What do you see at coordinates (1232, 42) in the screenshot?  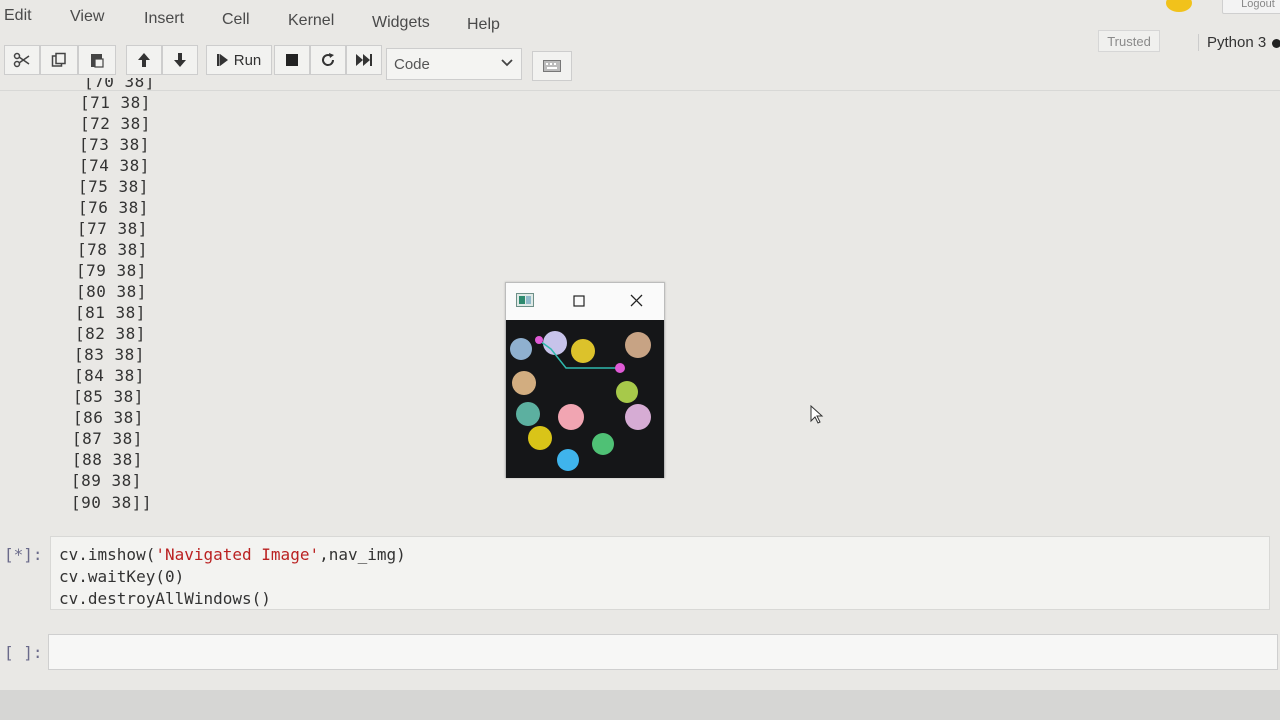 I see `kernel-name: Python 3` at bounding box center [1232, 42].